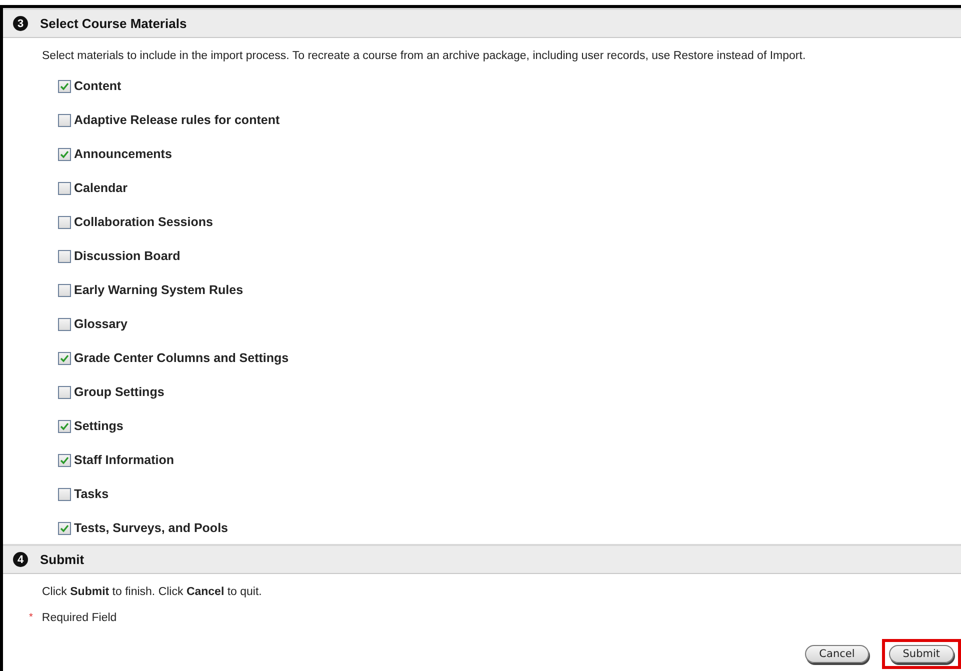 Image resolution: width=961 pixels, height=671 pixels. Describe the element at coordinates (177, 120) in the screenshot. I see `checkbox-label: Adaptive Release rules for content` at that location.